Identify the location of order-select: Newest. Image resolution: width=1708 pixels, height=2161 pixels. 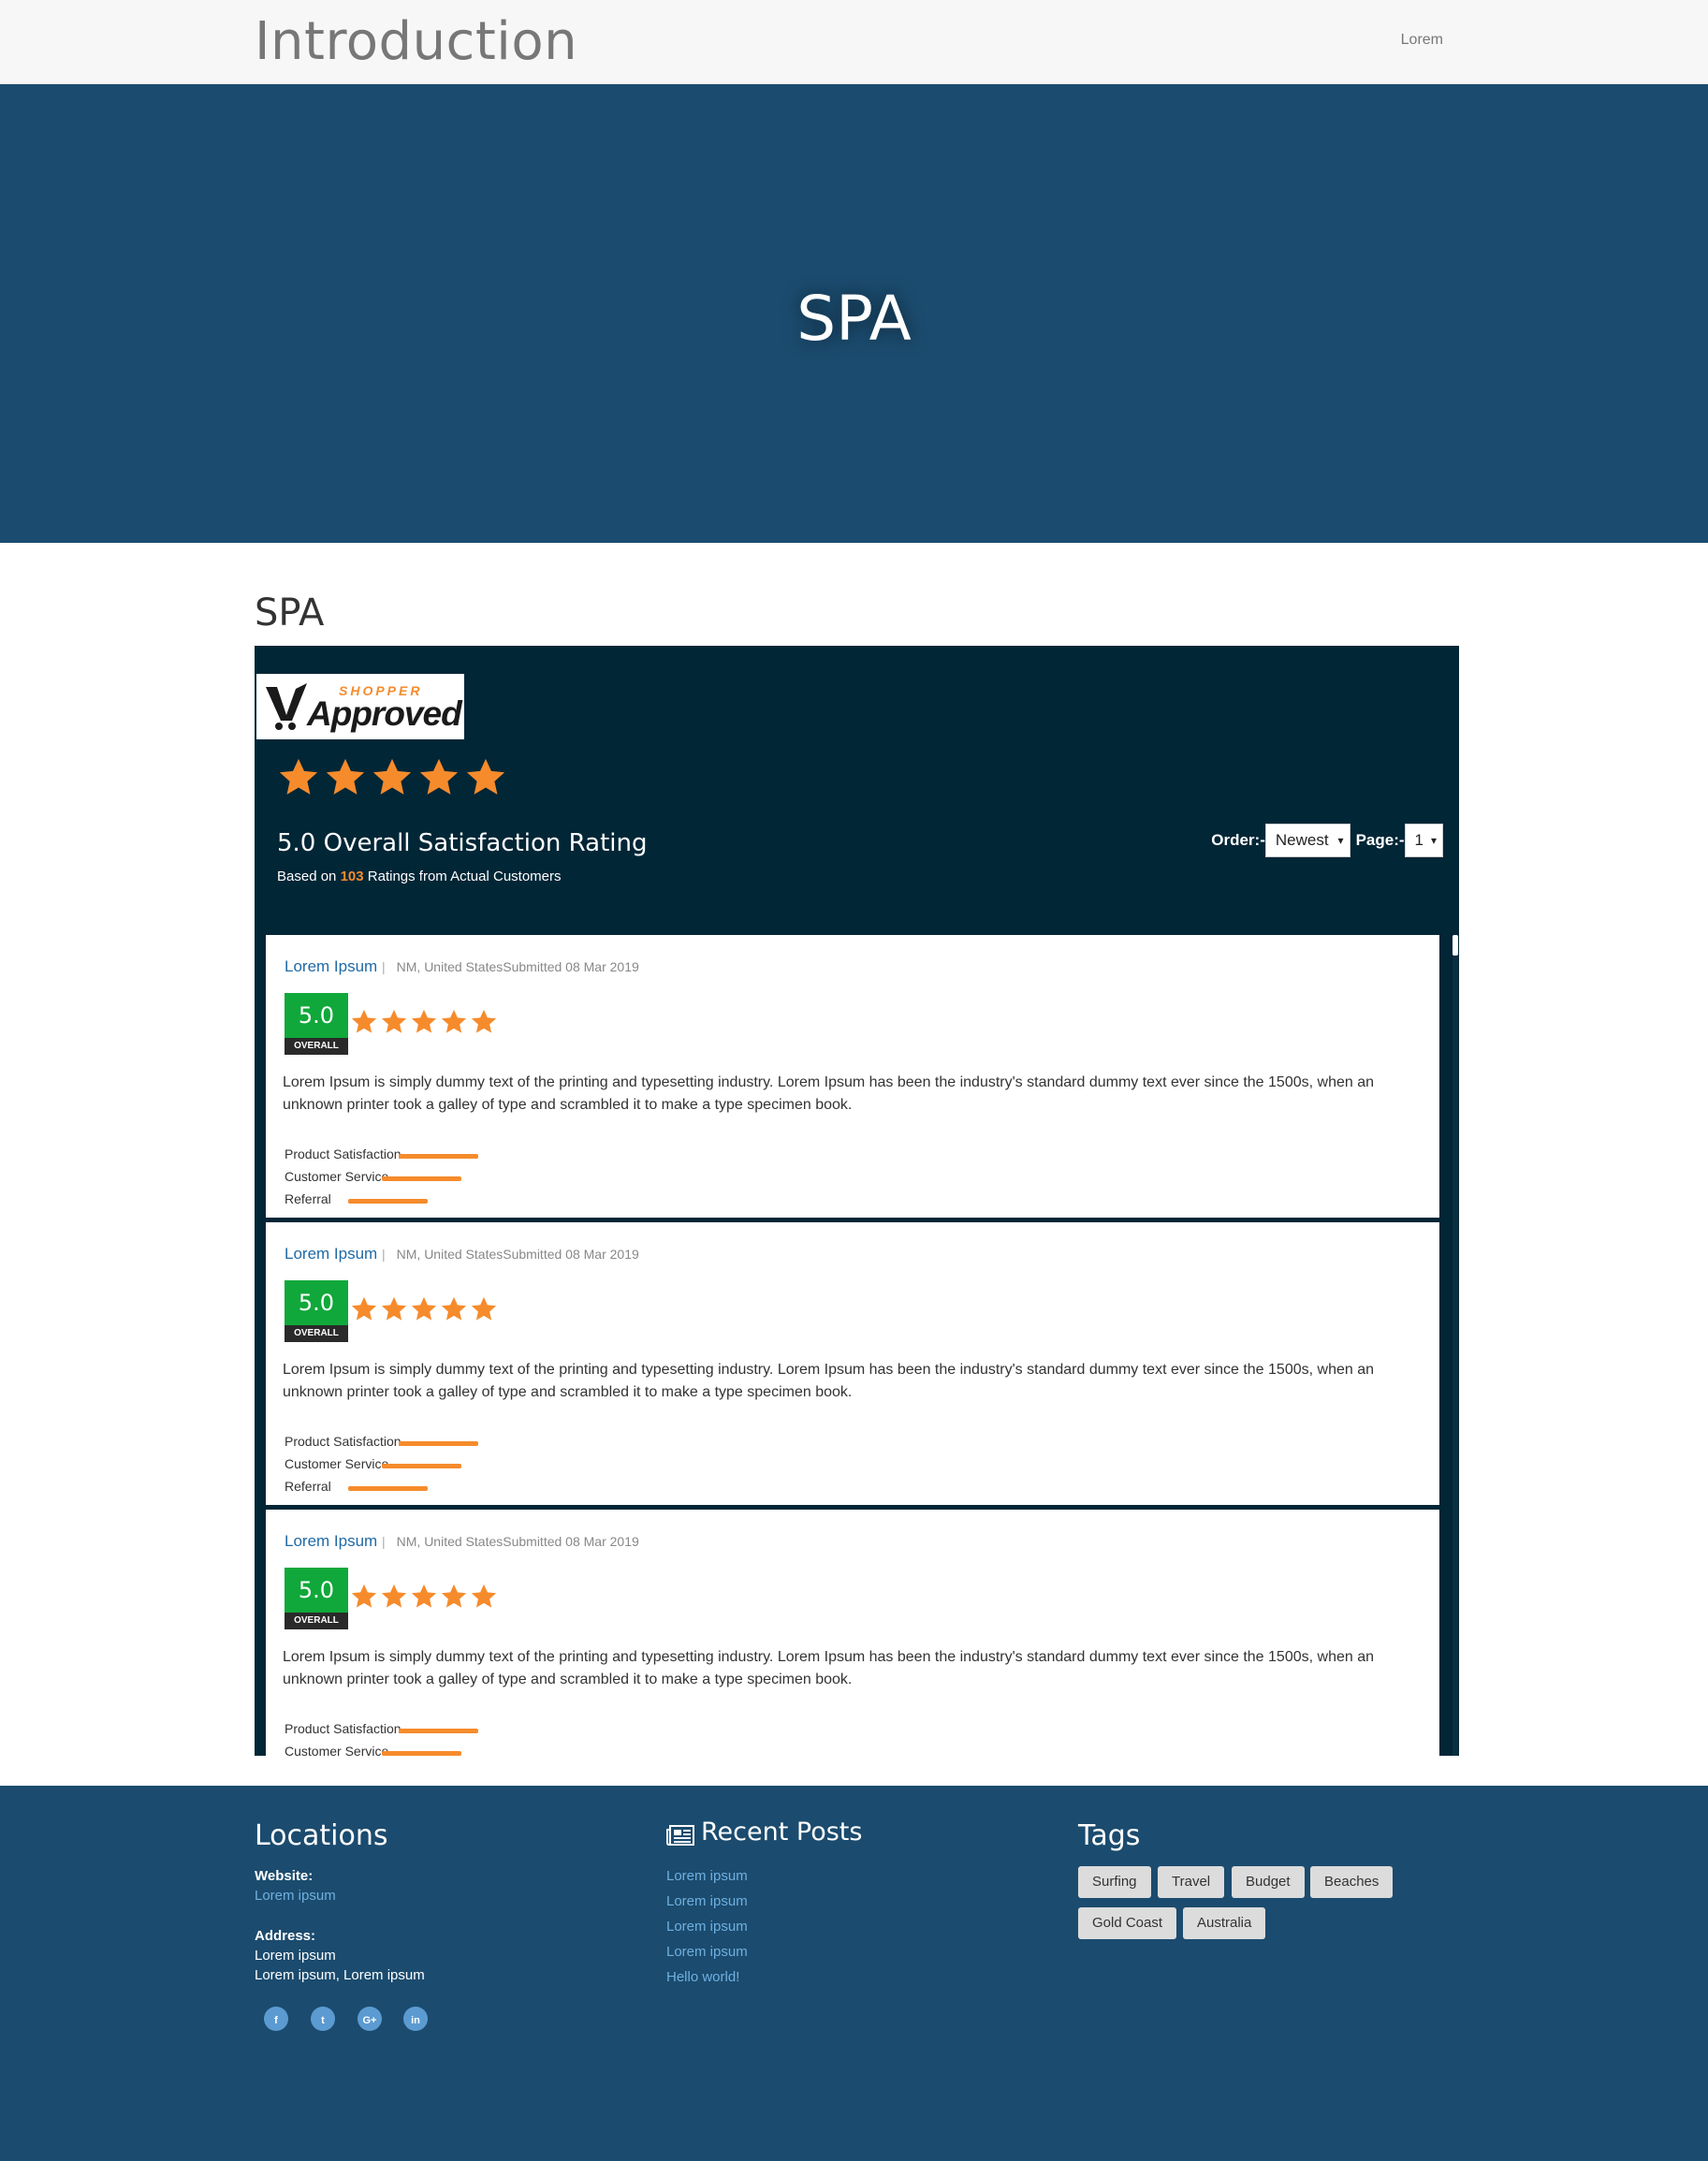
(1307, 840).